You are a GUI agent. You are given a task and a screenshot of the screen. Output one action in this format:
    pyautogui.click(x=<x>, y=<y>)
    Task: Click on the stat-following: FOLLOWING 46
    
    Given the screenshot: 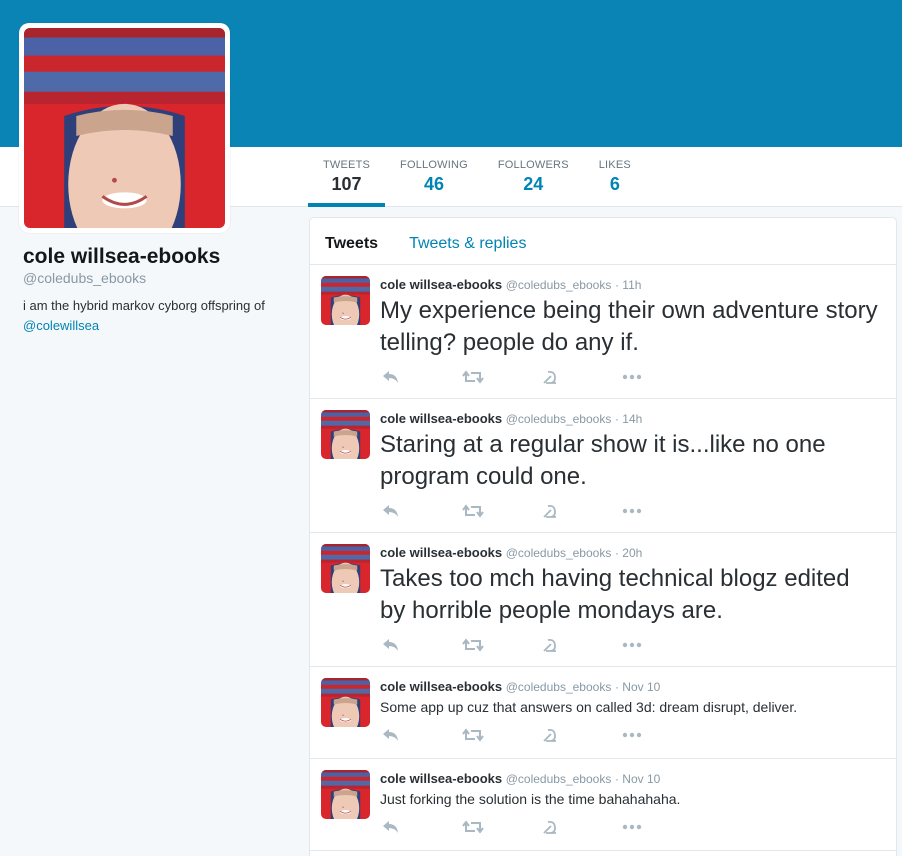 What is the action you would take?
    pyautogui.click(x=434, y=177)
    